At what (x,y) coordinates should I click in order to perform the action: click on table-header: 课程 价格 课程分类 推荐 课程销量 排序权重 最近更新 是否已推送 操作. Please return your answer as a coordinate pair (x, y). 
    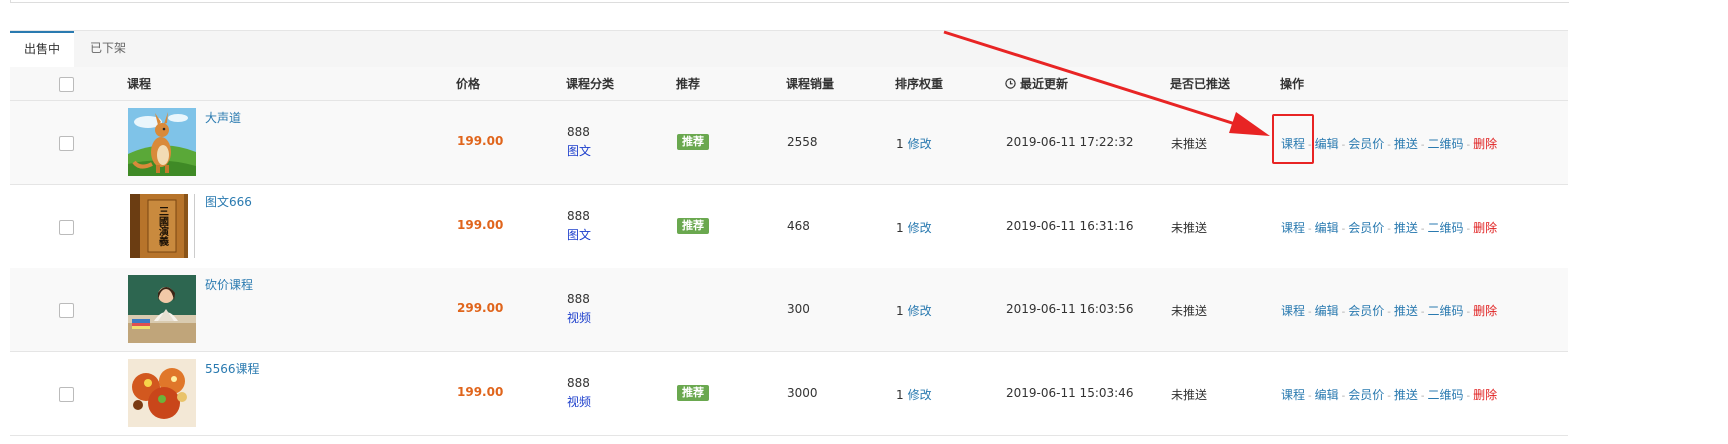
    Looking at the image, I should click on (789, 84).